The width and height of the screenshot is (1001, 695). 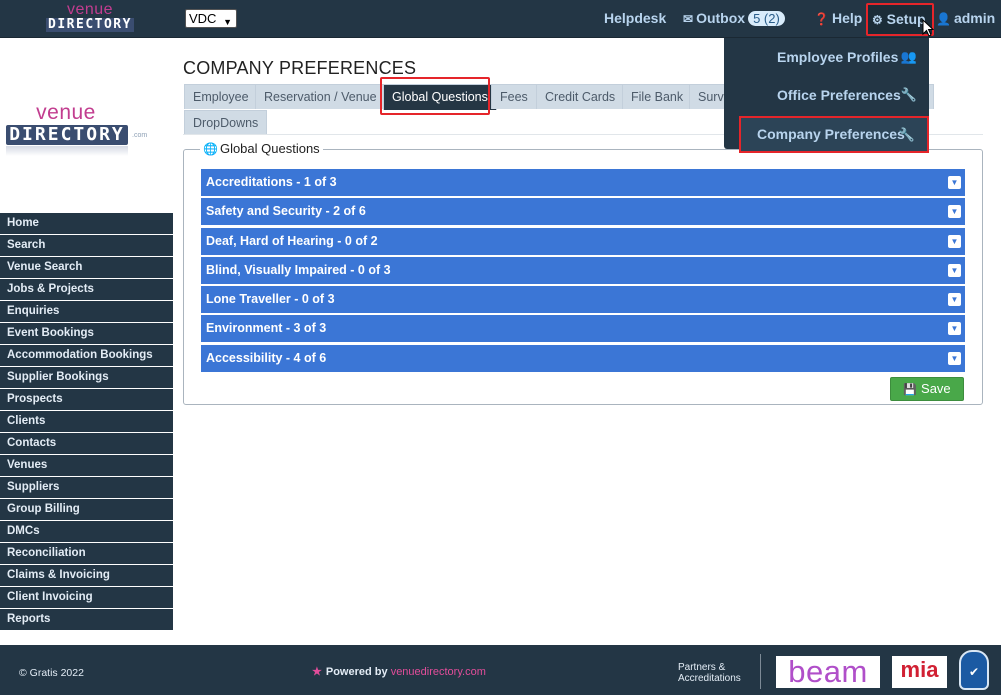 What do you see at coordinates (51, 673) in the screenshot?
I see `copyright-text: © Gratis 2022` at bounding box center [51, 673].